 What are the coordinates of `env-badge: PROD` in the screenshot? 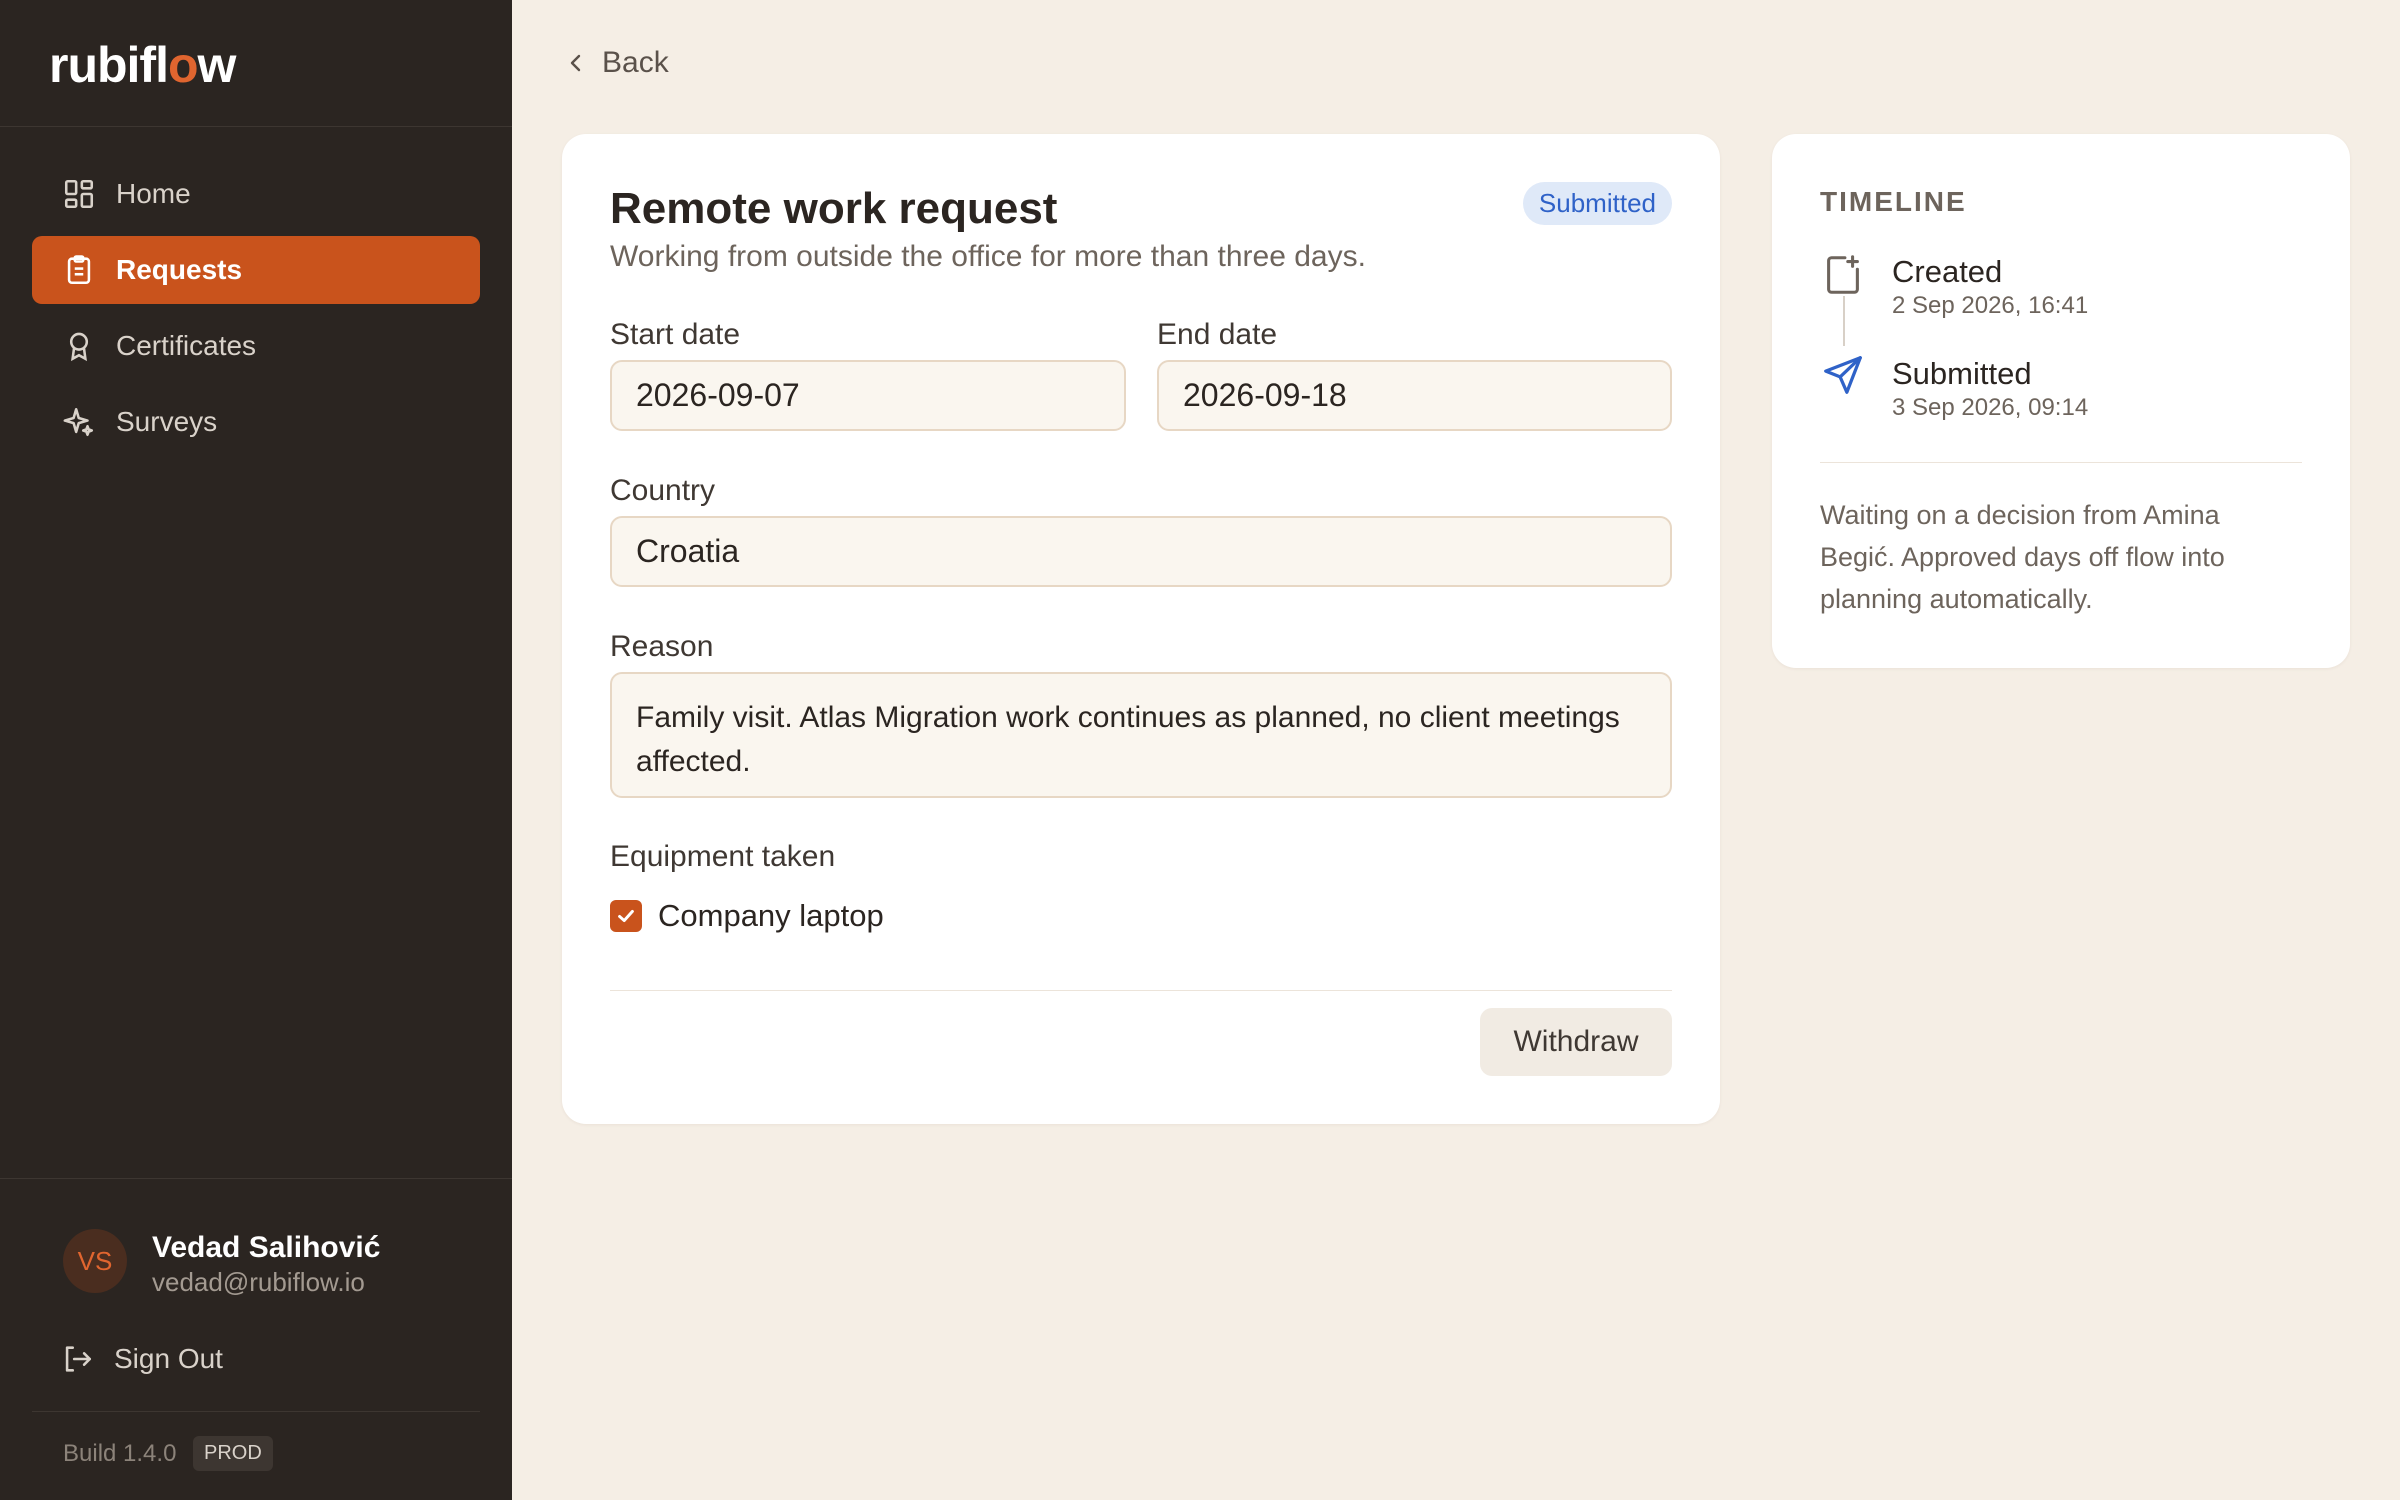 It's located at (233, 1453).